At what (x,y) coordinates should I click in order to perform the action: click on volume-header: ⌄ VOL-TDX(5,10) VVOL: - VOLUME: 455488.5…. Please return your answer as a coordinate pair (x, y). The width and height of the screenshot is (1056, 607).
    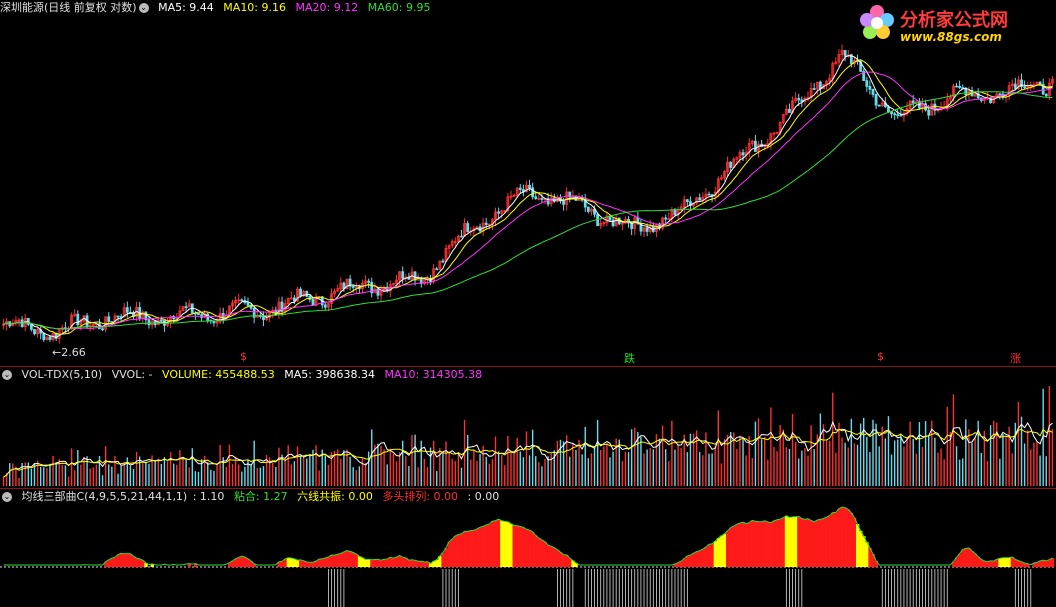
    Looking at the image, I should click on (244, 375).